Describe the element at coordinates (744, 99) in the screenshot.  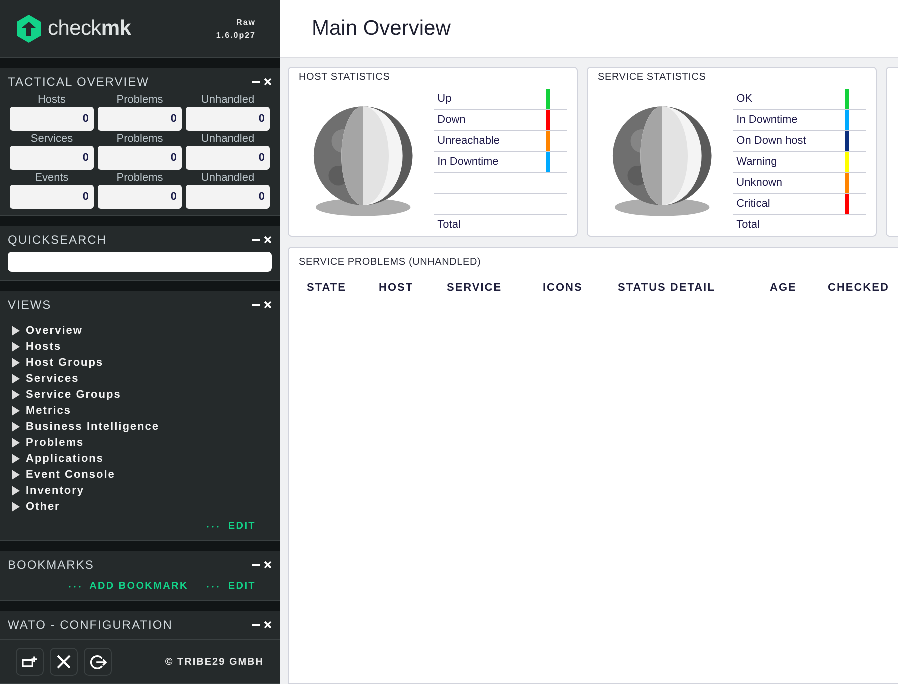
I see `legend-label: OK` at that location.